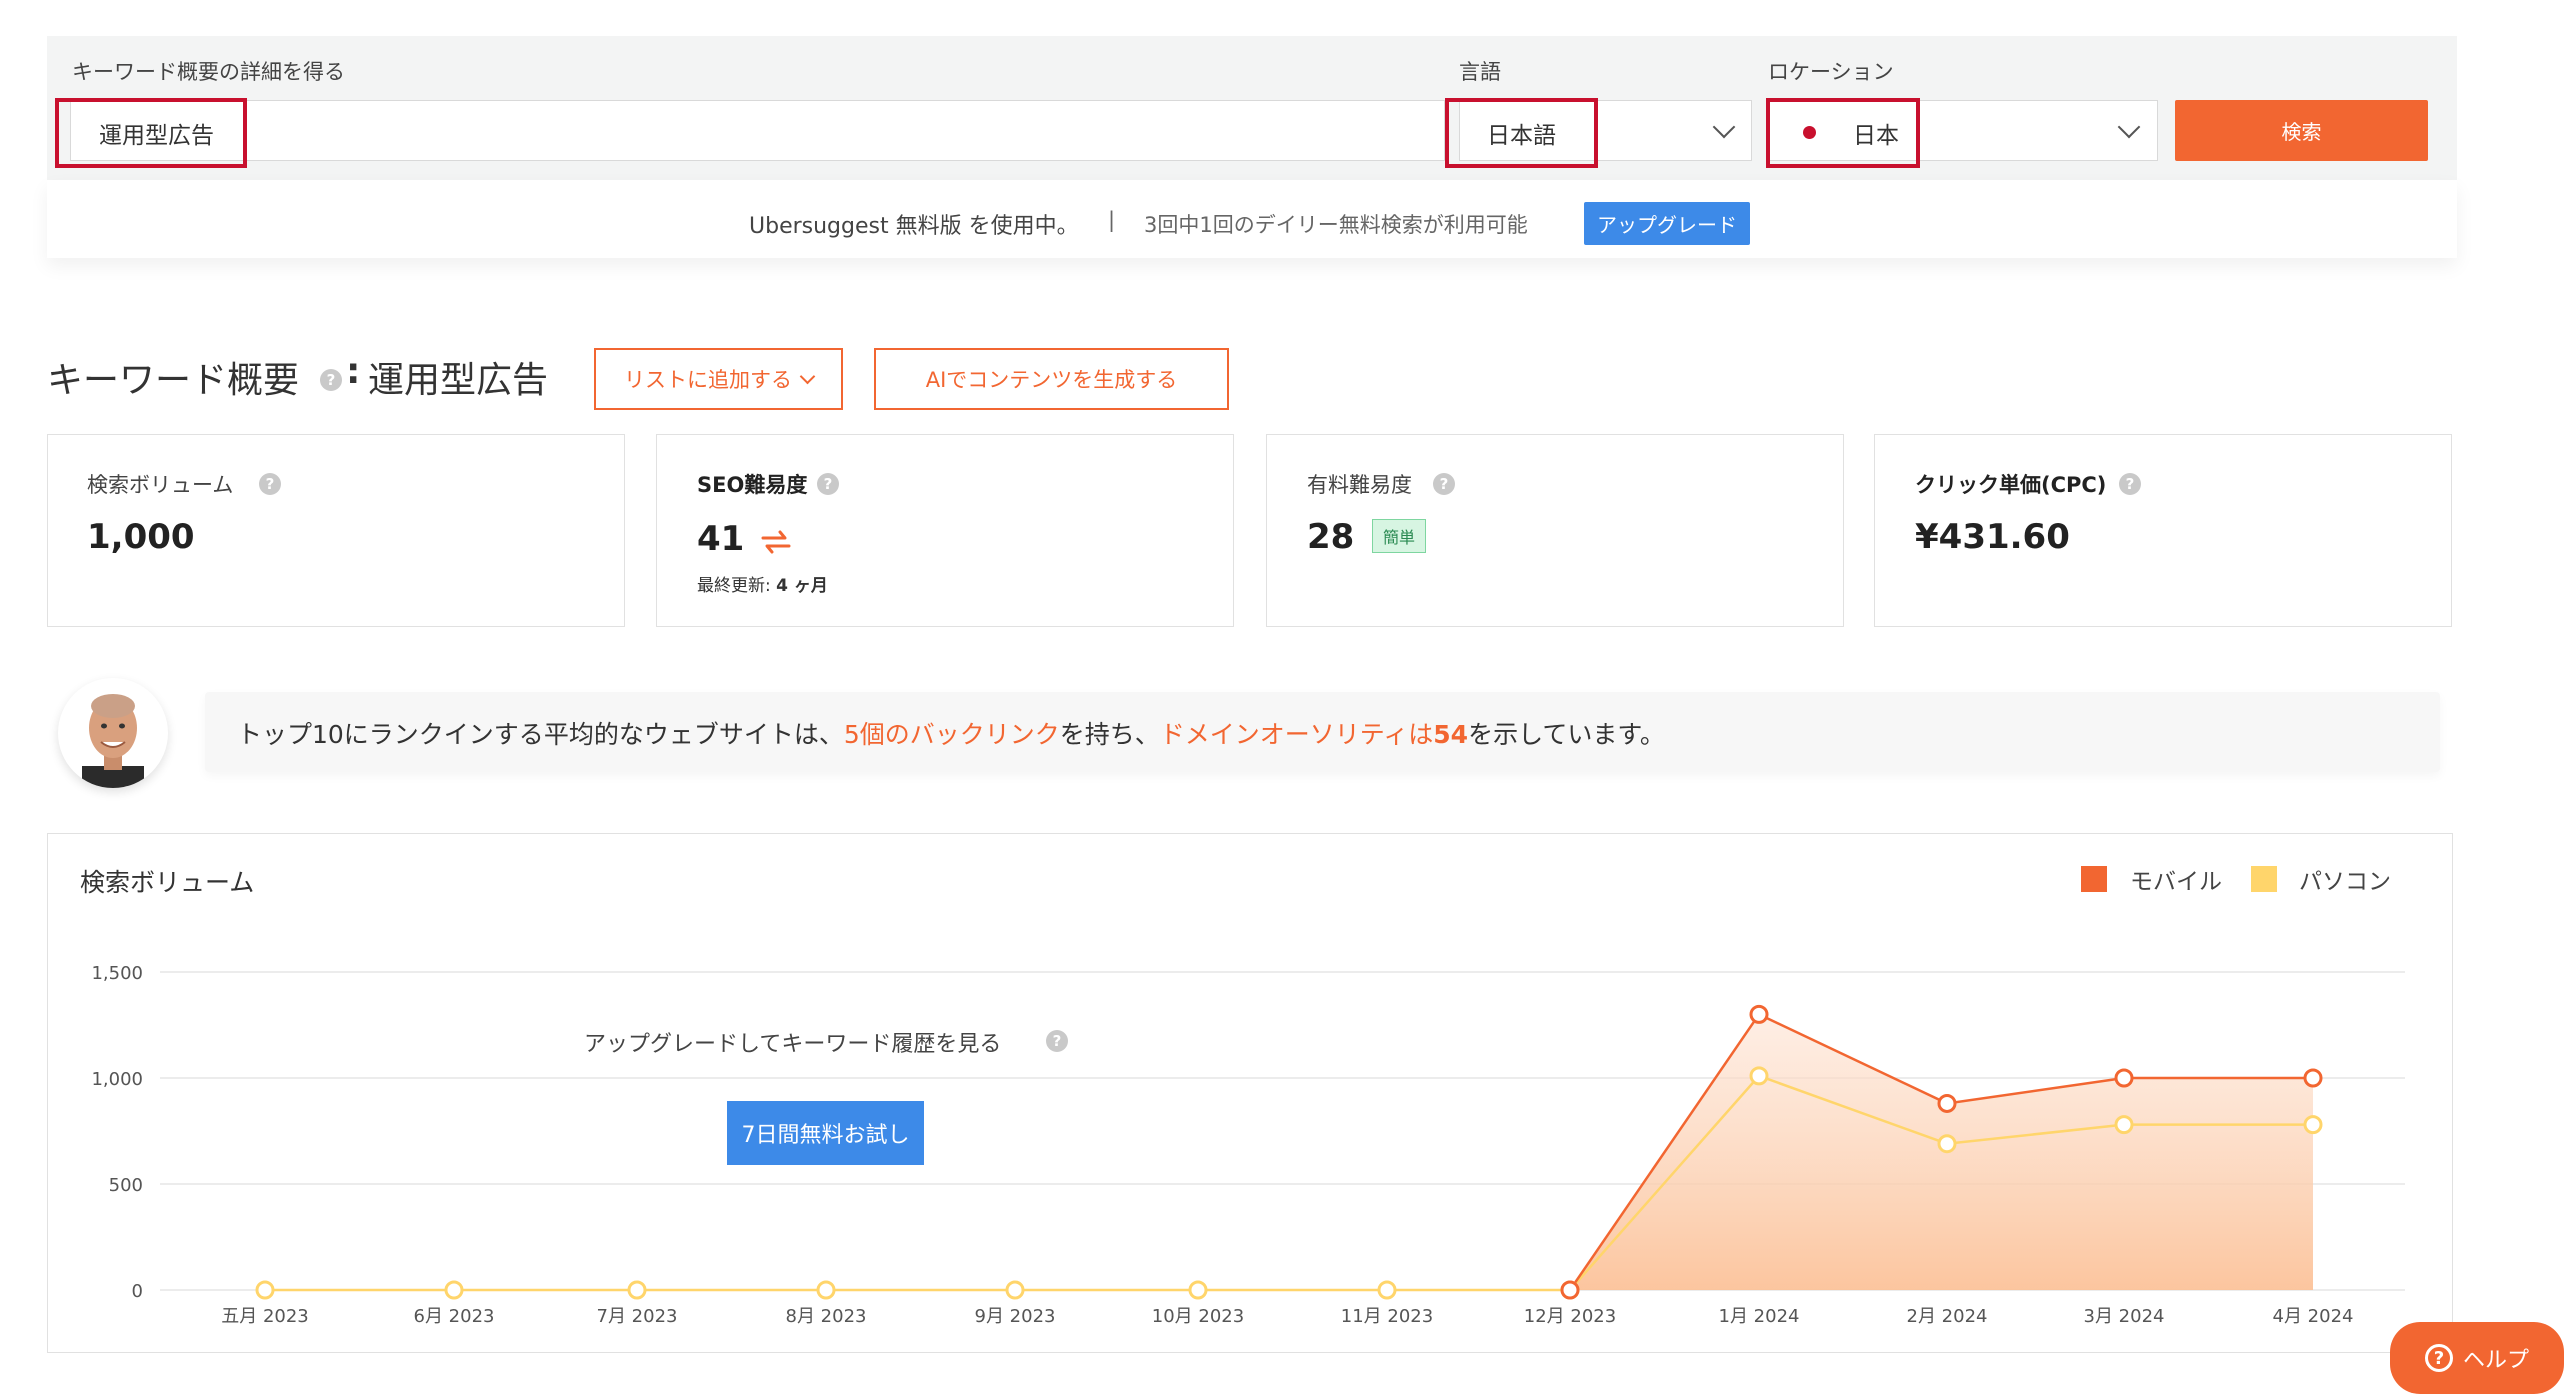 The height and width of the screenshot is (1400, 2568). I want to click on x-tick-label: 12月 2023, so click(1570, 1316).